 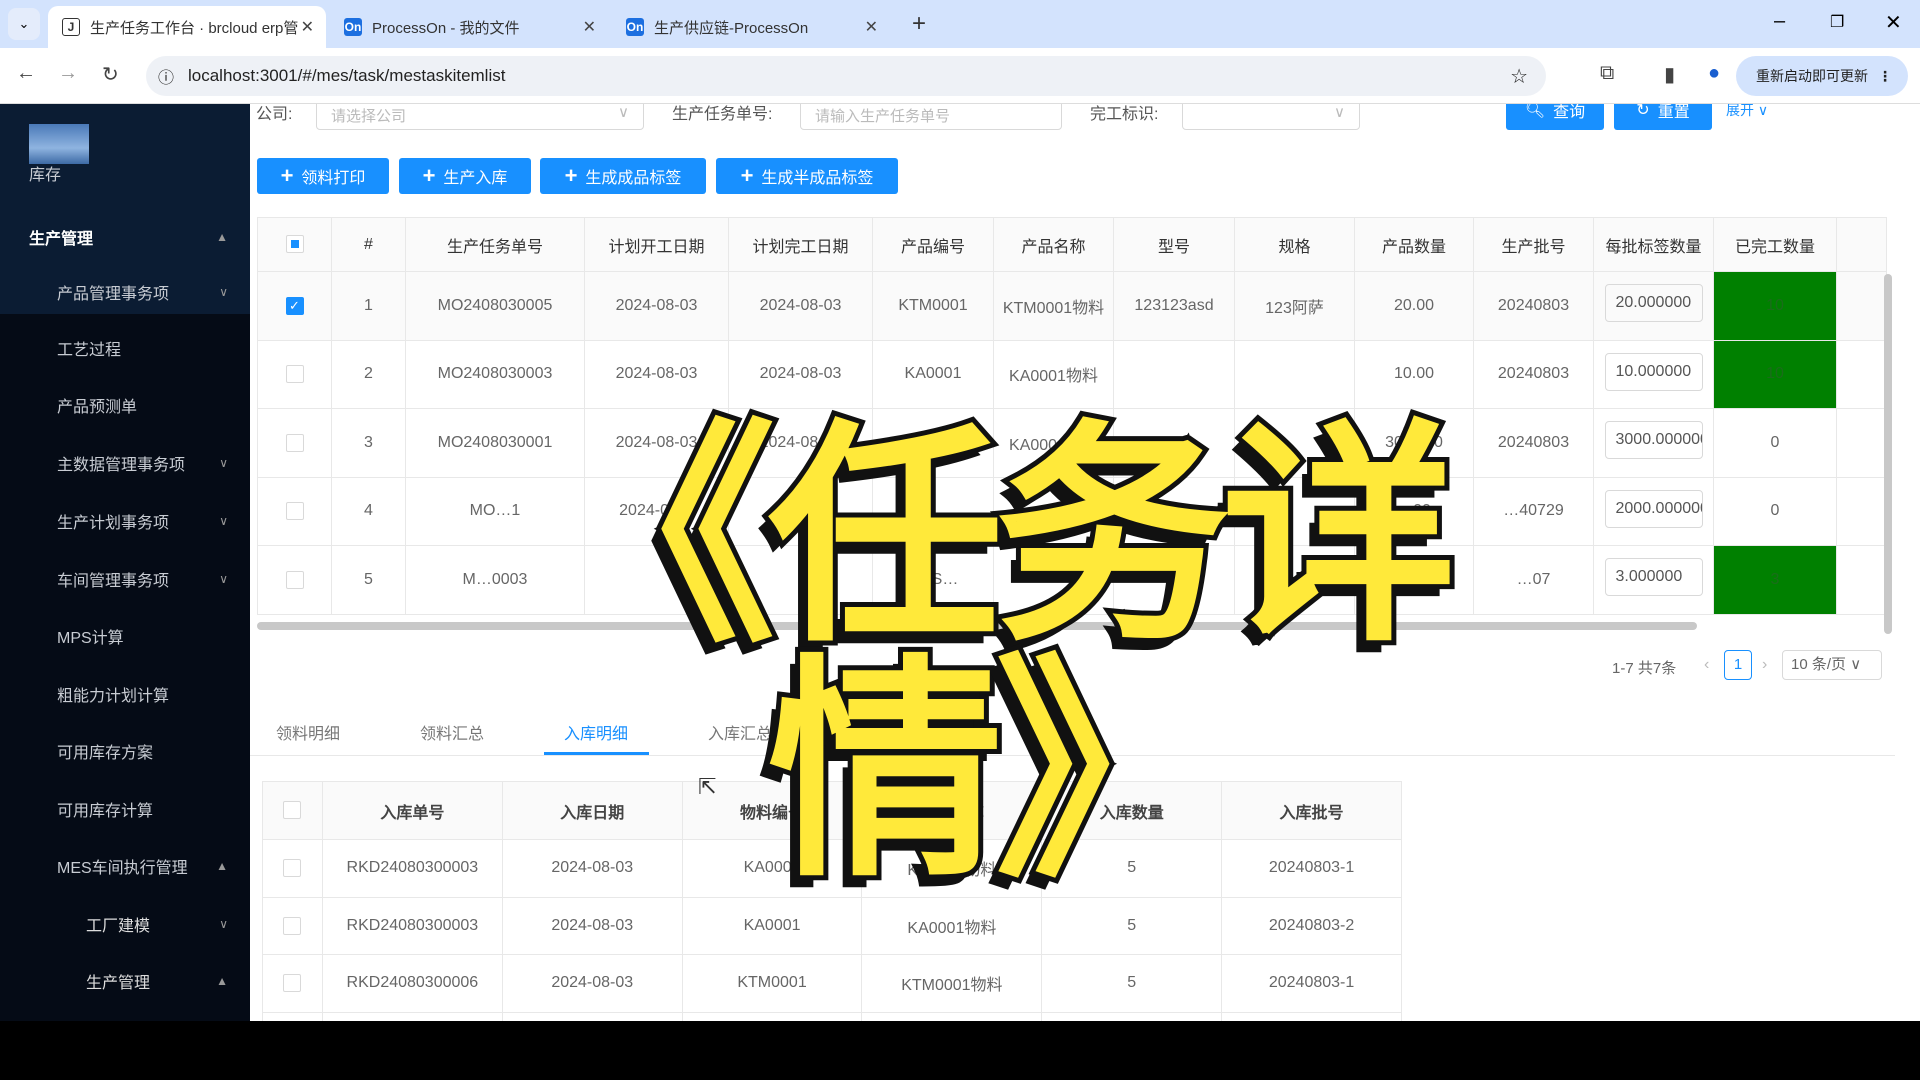 I want to click on page-size-select: 10 条/页 ∨, so click(x=1832, y=665).